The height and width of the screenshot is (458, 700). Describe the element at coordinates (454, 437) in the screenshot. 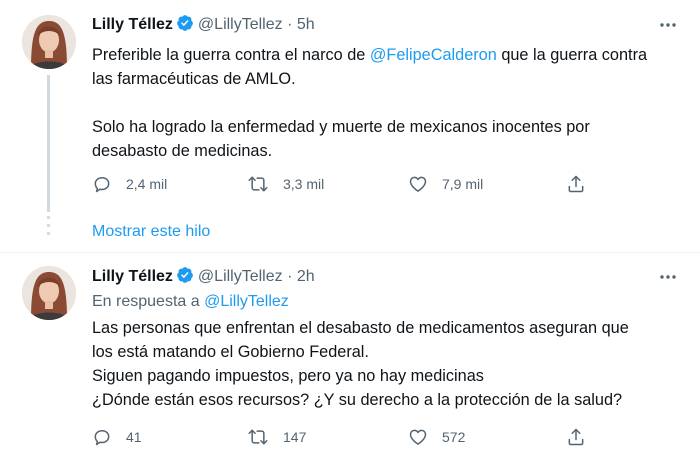

I see `like-count: 572` at that location.